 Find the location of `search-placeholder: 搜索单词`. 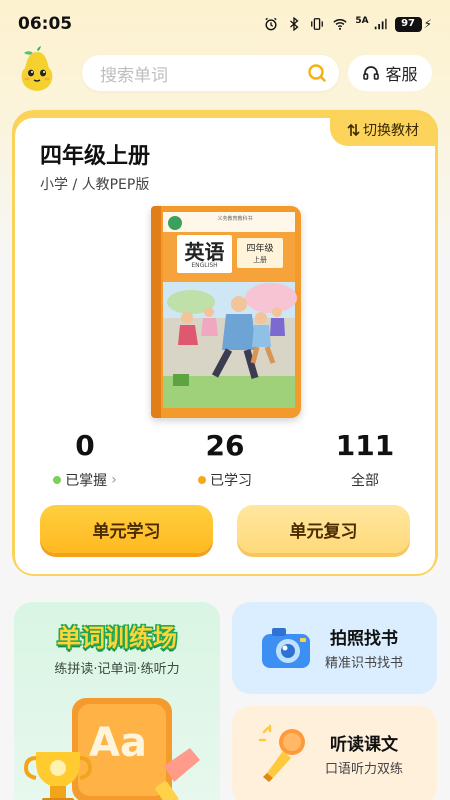

search-placeholder: 搜索单词 is located at coordinates (134, 75).